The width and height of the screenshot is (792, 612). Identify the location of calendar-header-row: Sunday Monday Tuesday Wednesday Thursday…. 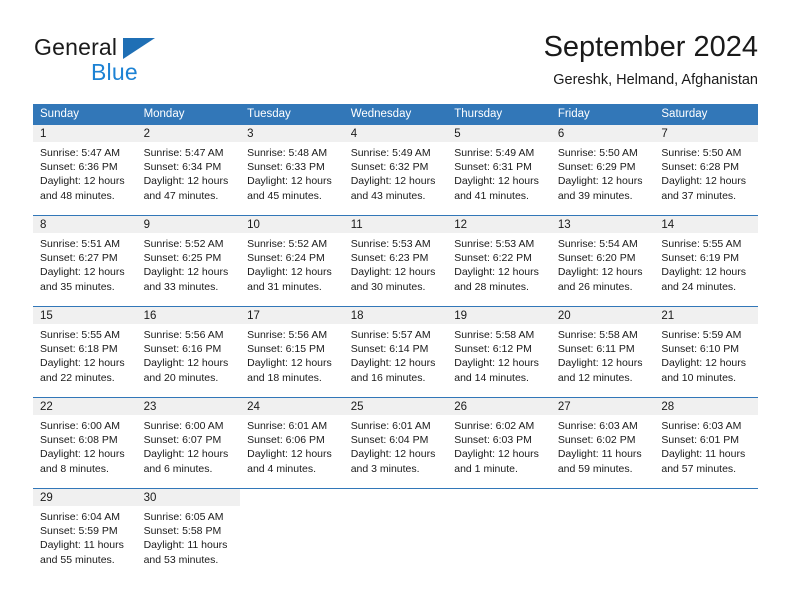
(395, 114).